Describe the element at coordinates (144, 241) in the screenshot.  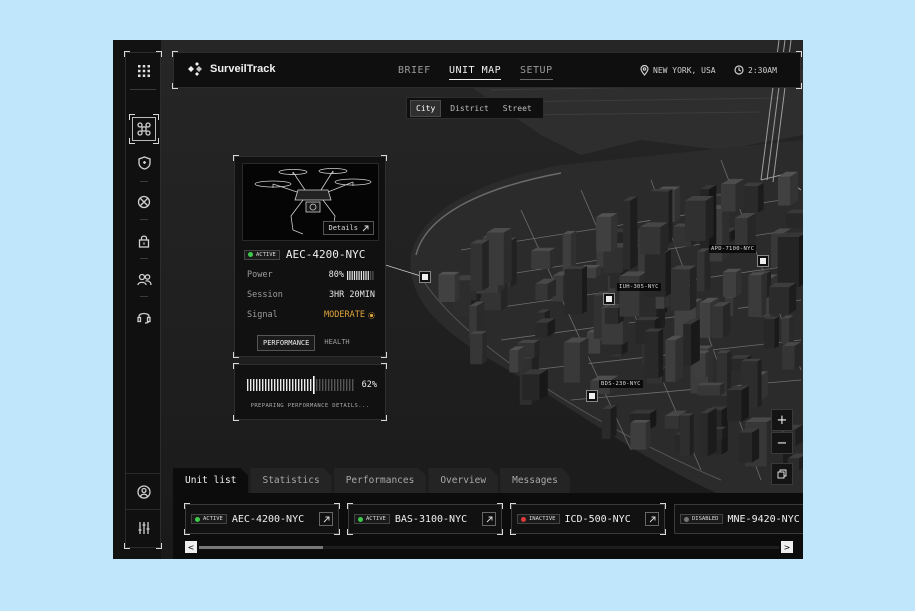
I see `lock-icon` at that location.